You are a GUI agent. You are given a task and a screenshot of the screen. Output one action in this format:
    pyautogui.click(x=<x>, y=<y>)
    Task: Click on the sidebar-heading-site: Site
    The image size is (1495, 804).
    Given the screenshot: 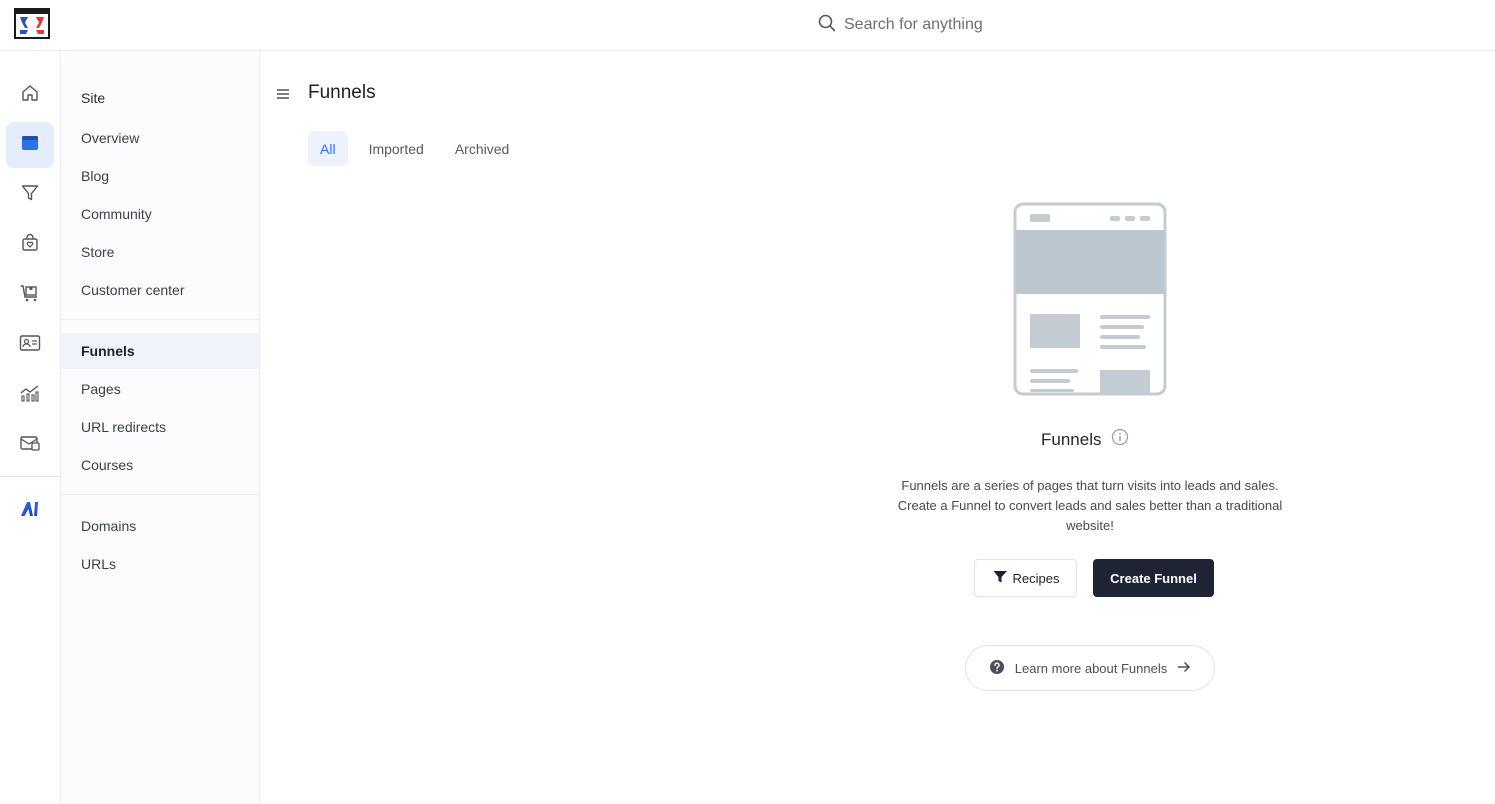 What is the action you would take?
    pyautogui.click(x=93, y=98)
    